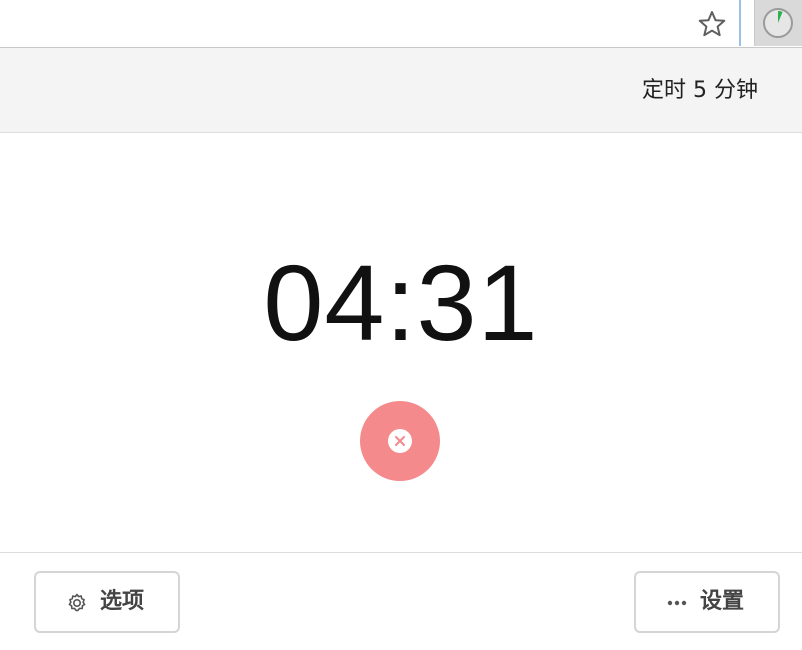  I want to click on options-button: 选项, so click(107, 602).